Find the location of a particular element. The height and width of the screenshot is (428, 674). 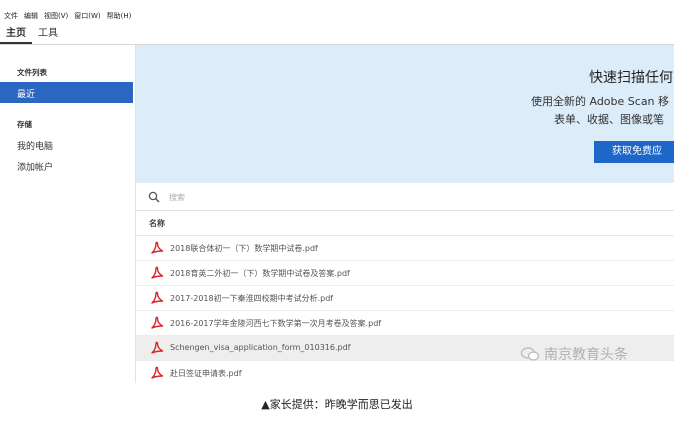

watermark: 南京教育头条 is located at coordinates (574, 354).